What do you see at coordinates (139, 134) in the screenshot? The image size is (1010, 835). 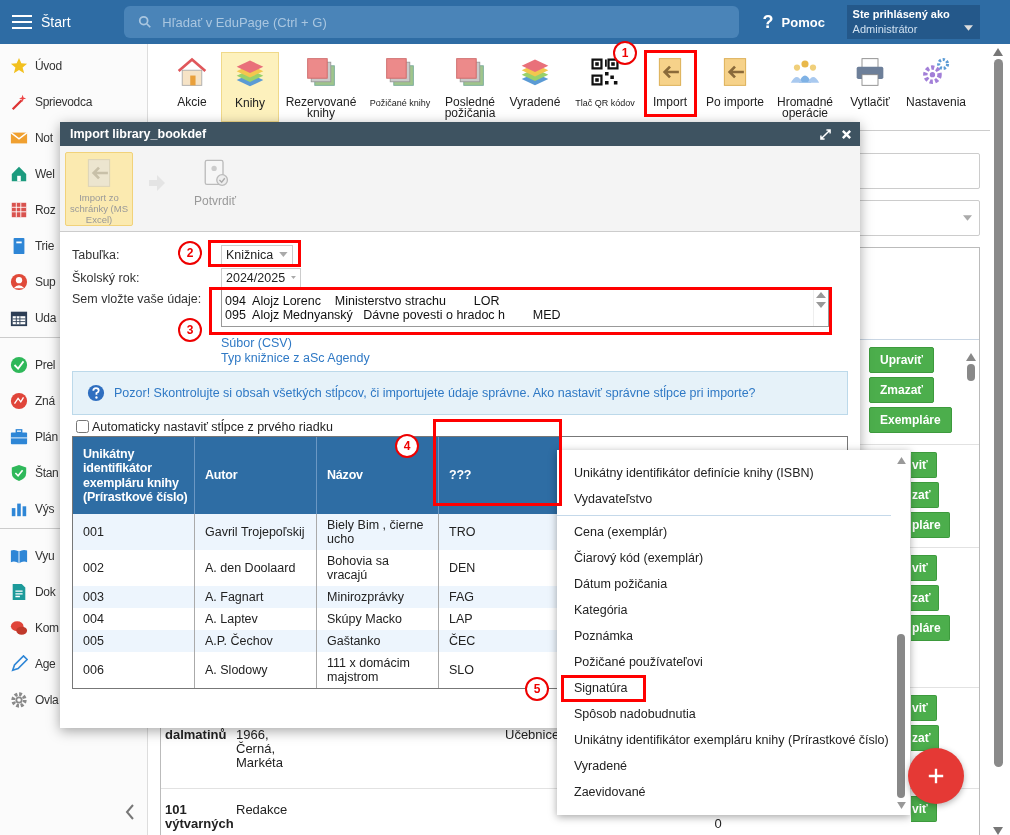 I see `dialog-title: Import library_bookdef` at bounding box center [139, 134].